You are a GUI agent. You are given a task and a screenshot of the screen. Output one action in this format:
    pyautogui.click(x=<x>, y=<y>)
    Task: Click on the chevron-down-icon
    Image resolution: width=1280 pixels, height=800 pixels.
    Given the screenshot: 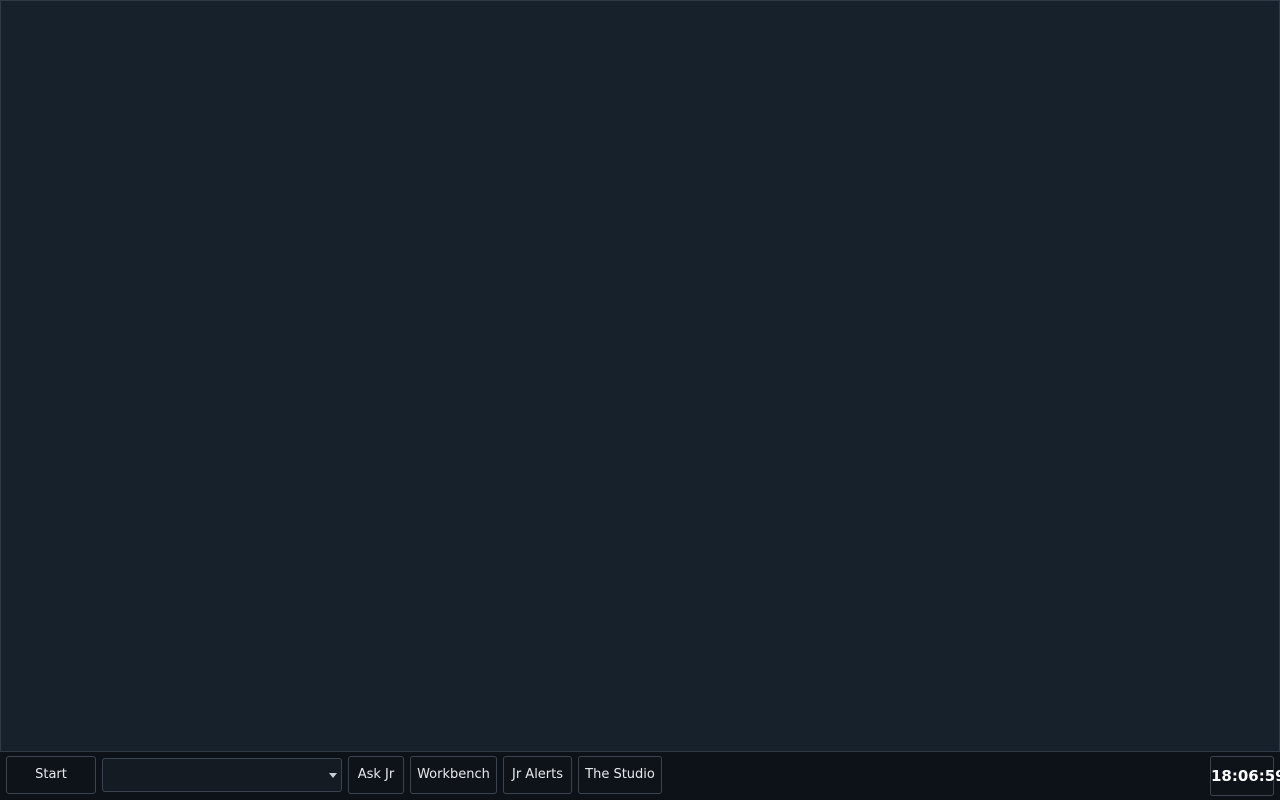 What is the action you would take?
    pyautogui.click(x=333, y=775)
    